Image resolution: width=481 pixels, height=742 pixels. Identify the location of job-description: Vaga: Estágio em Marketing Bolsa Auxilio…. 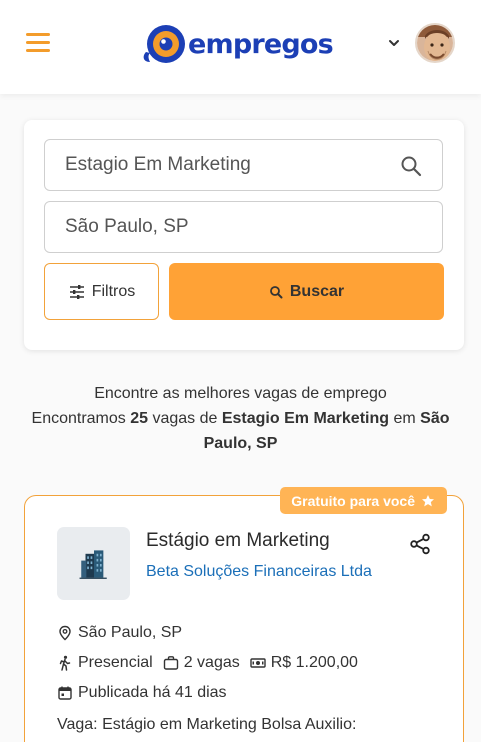
(207, 724).